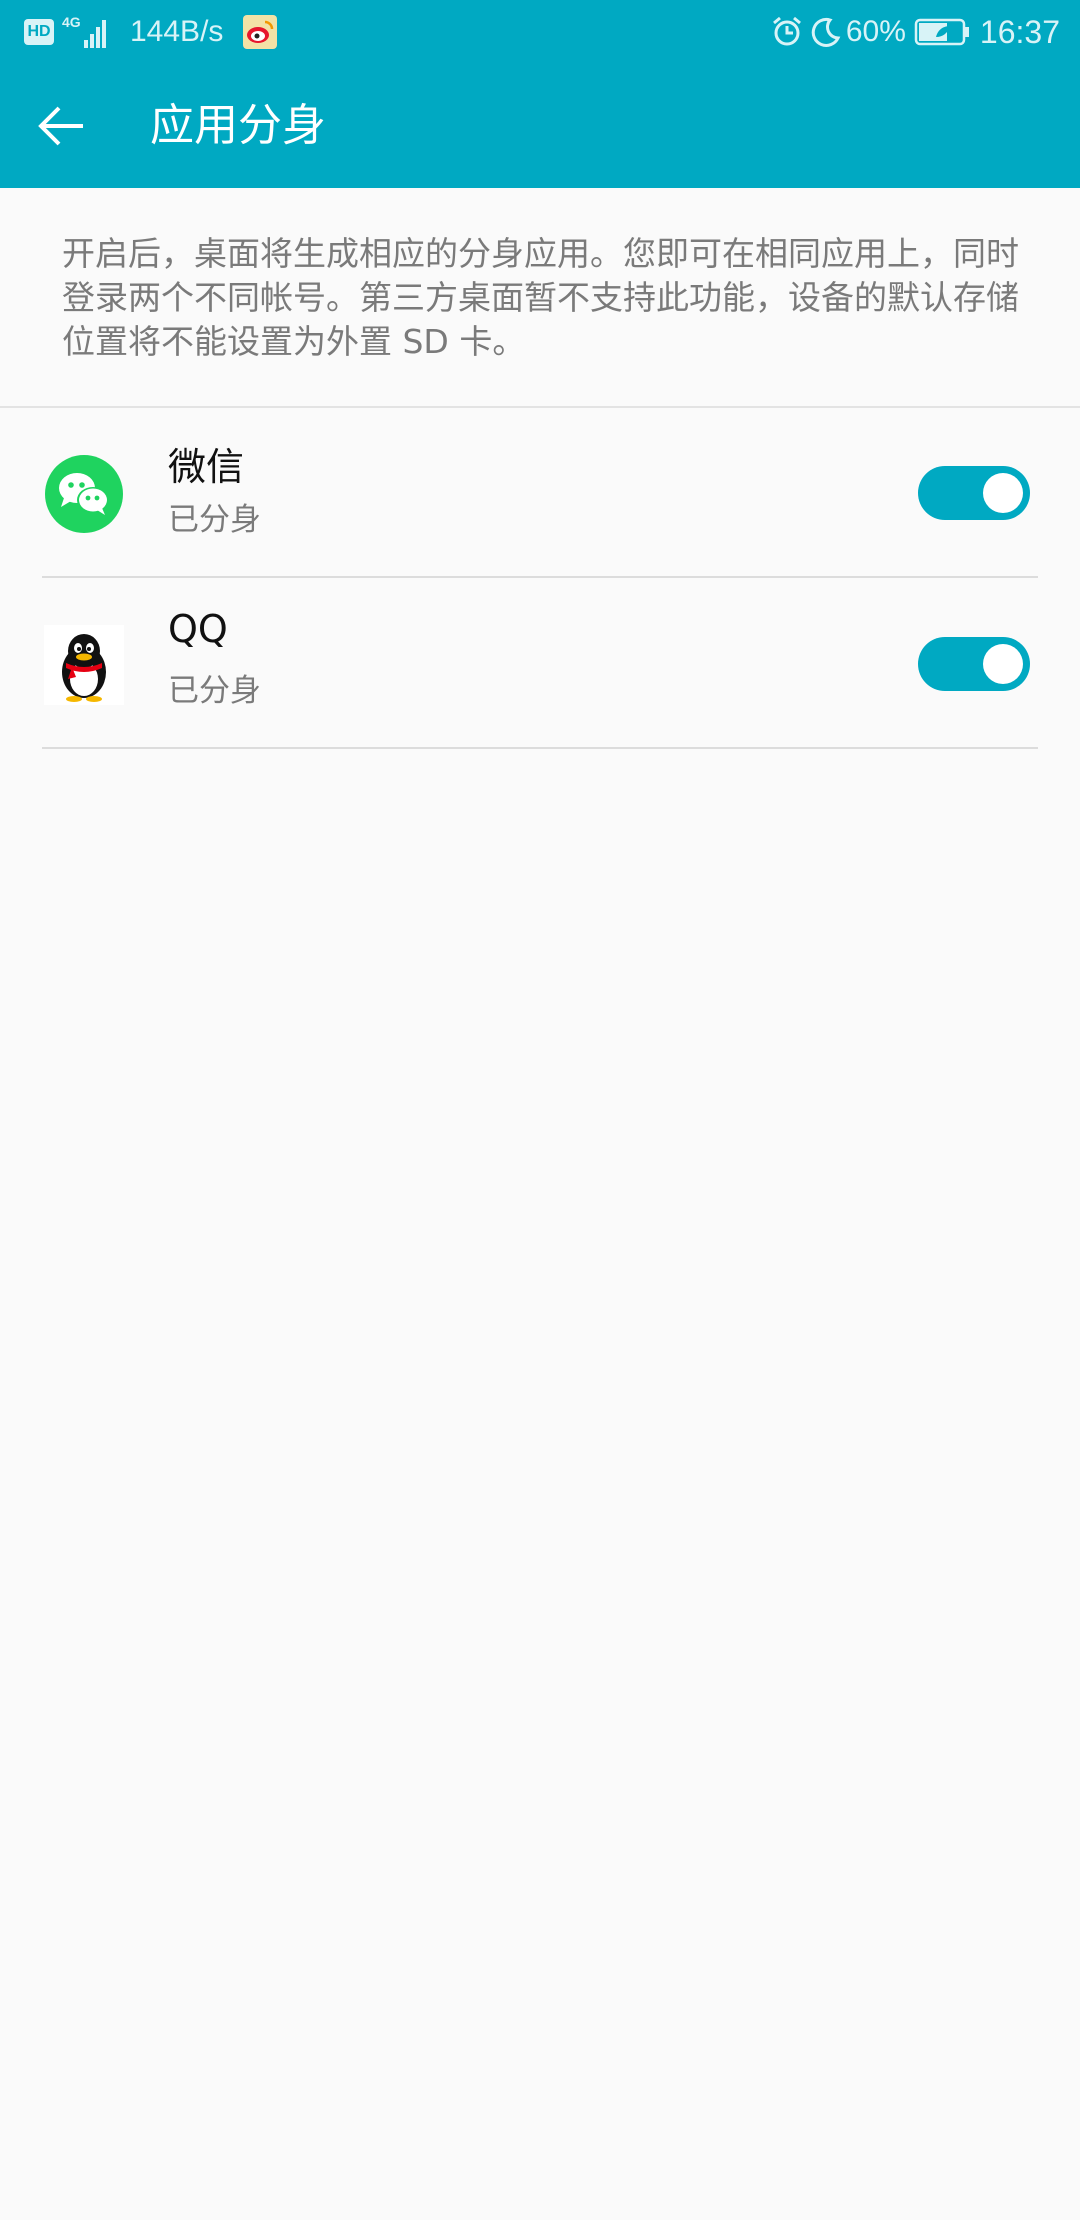 The width and height of the screenshot is (1080, 2220). Describe the element at coordinates (84, 494) in the screenshot. I see `wechat-icon` at that location.